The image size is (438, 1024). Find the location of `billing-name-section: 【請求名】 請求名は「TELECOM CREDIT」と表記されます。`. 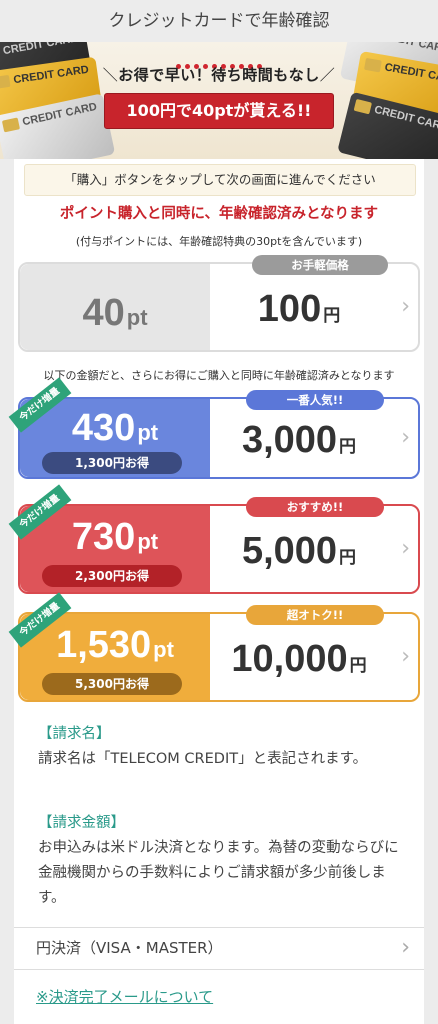

billing-name-section: 【請求名】 請求名は「TELECOM CREDIT」と表記されます。 is located at coordinates (219, 747).